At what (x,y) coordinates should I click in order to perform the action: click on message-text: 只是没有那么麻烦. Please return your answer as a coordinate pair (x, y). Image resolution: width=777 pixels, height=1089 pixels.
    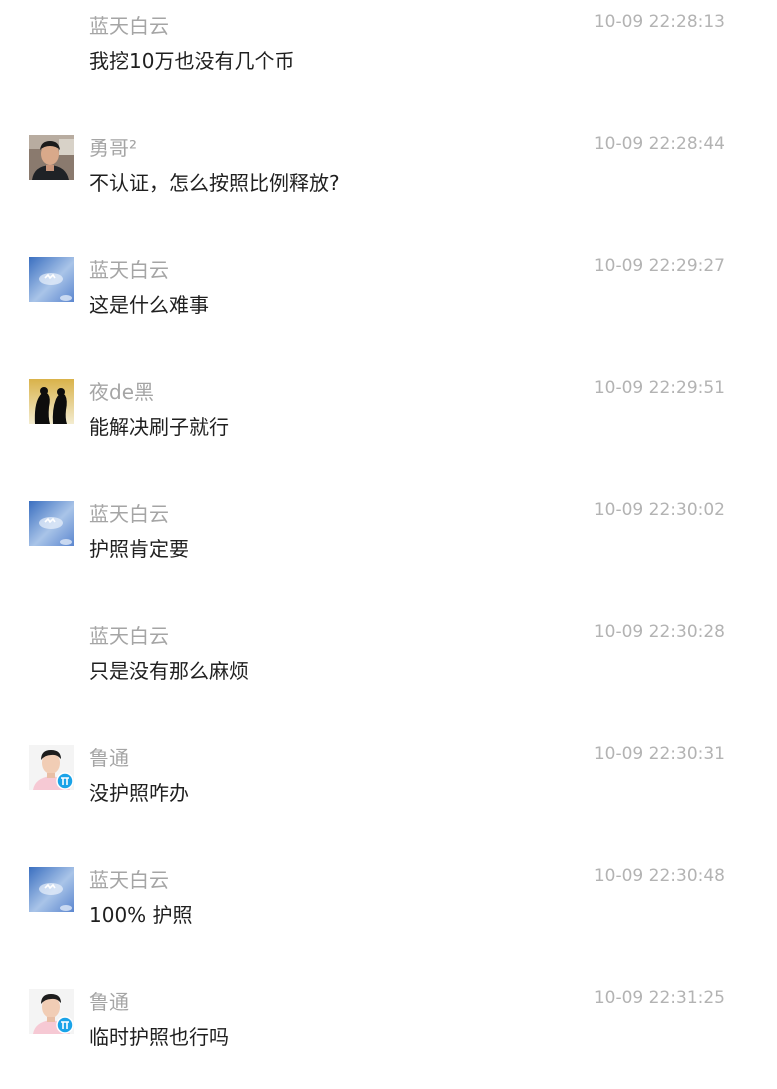
    Looking at the image, I should click on (169, 671).